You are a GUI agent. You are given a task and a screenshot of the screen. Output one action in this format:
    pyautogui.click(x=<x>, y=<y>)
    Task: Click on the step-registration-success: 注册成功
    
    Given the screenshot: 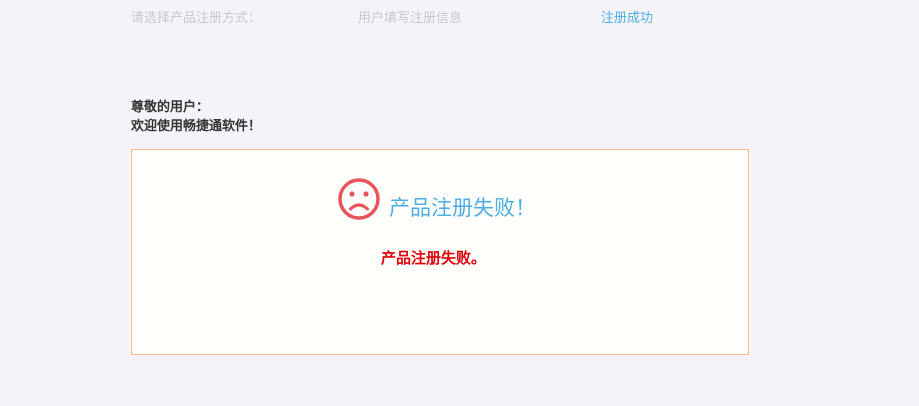 What is the action you would take?
    pyautogui.click(x=627, y=18)
    